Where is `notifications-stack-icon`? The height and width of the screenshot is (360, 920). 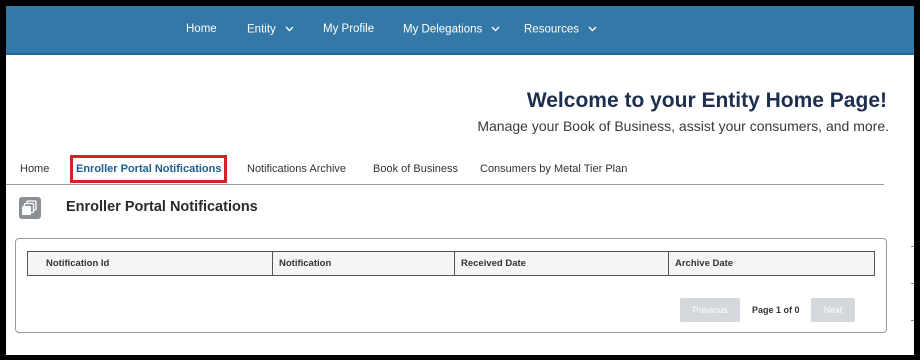 notifications-stack-icon is located at coordinates (30, 208).